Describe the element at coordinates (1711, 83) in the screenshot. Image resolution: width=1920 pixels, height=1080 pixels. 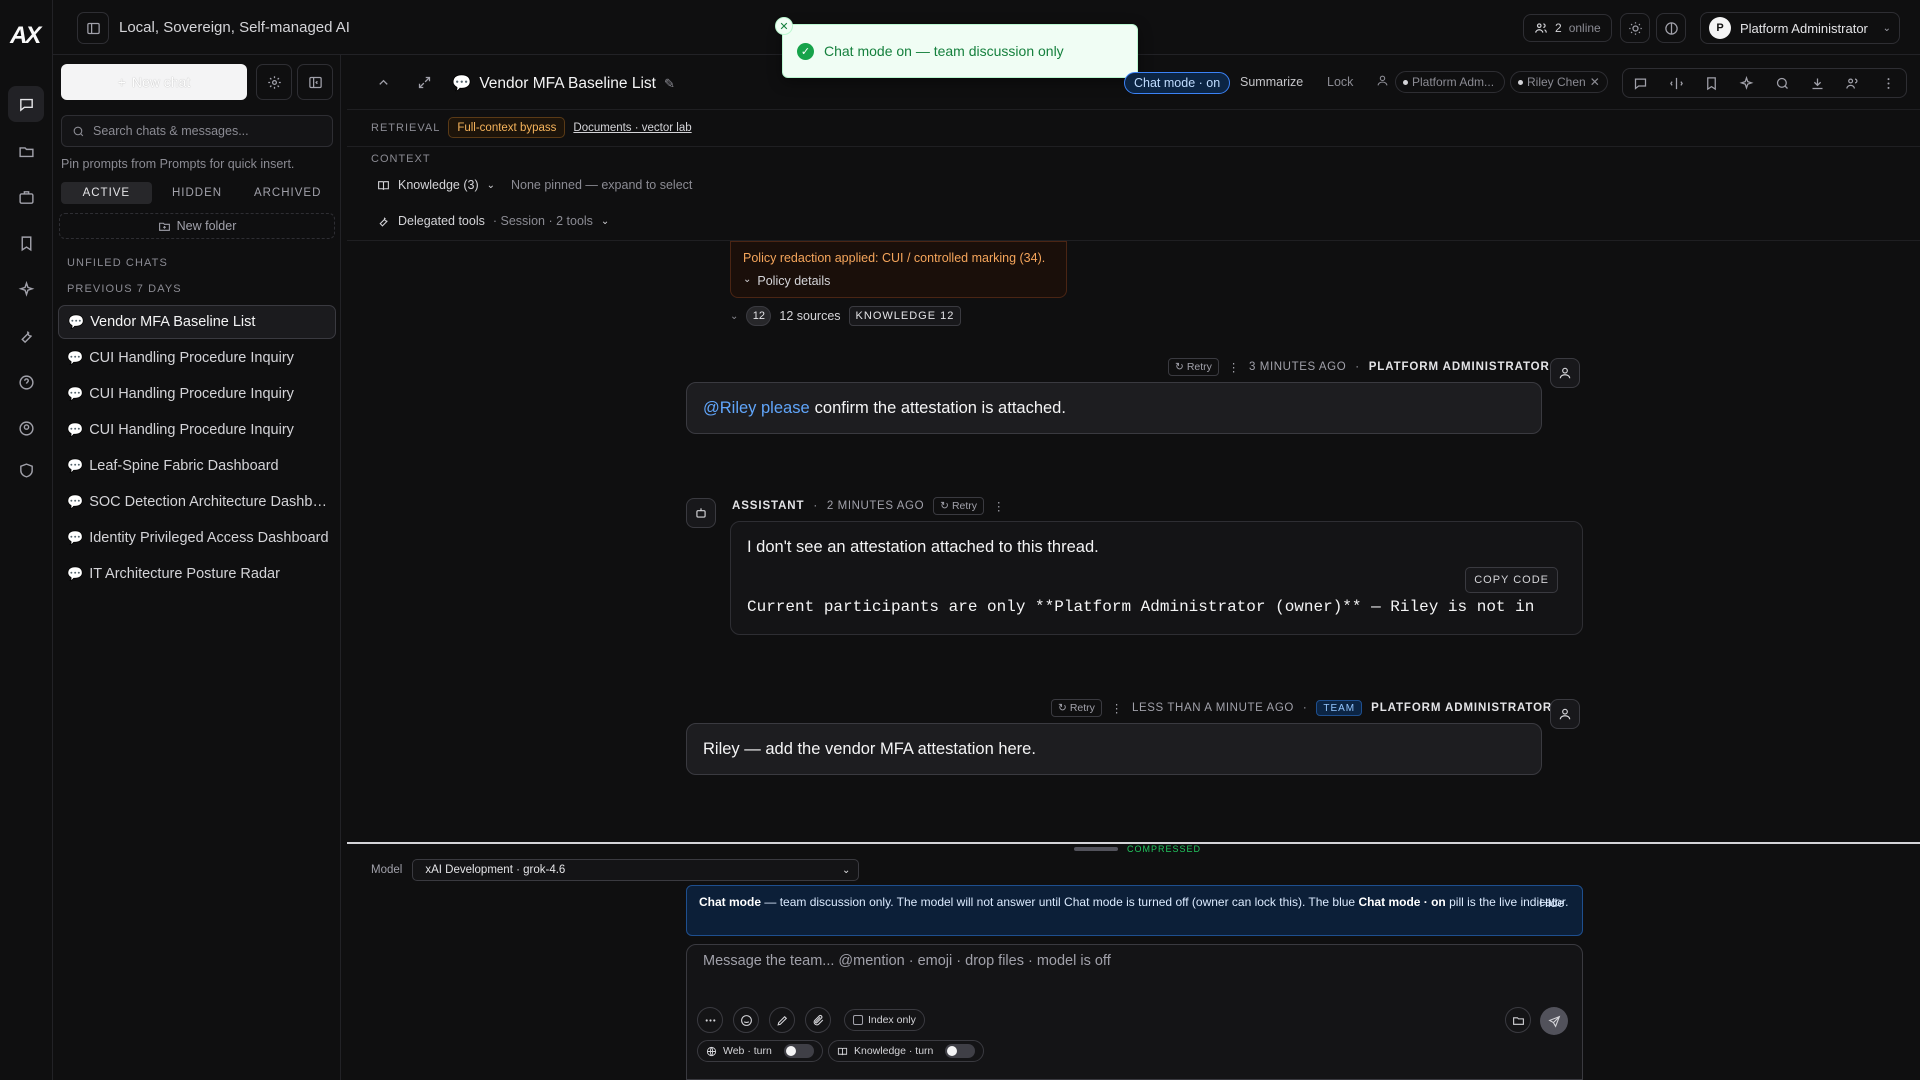
I see `bookmark-icon` at that location.